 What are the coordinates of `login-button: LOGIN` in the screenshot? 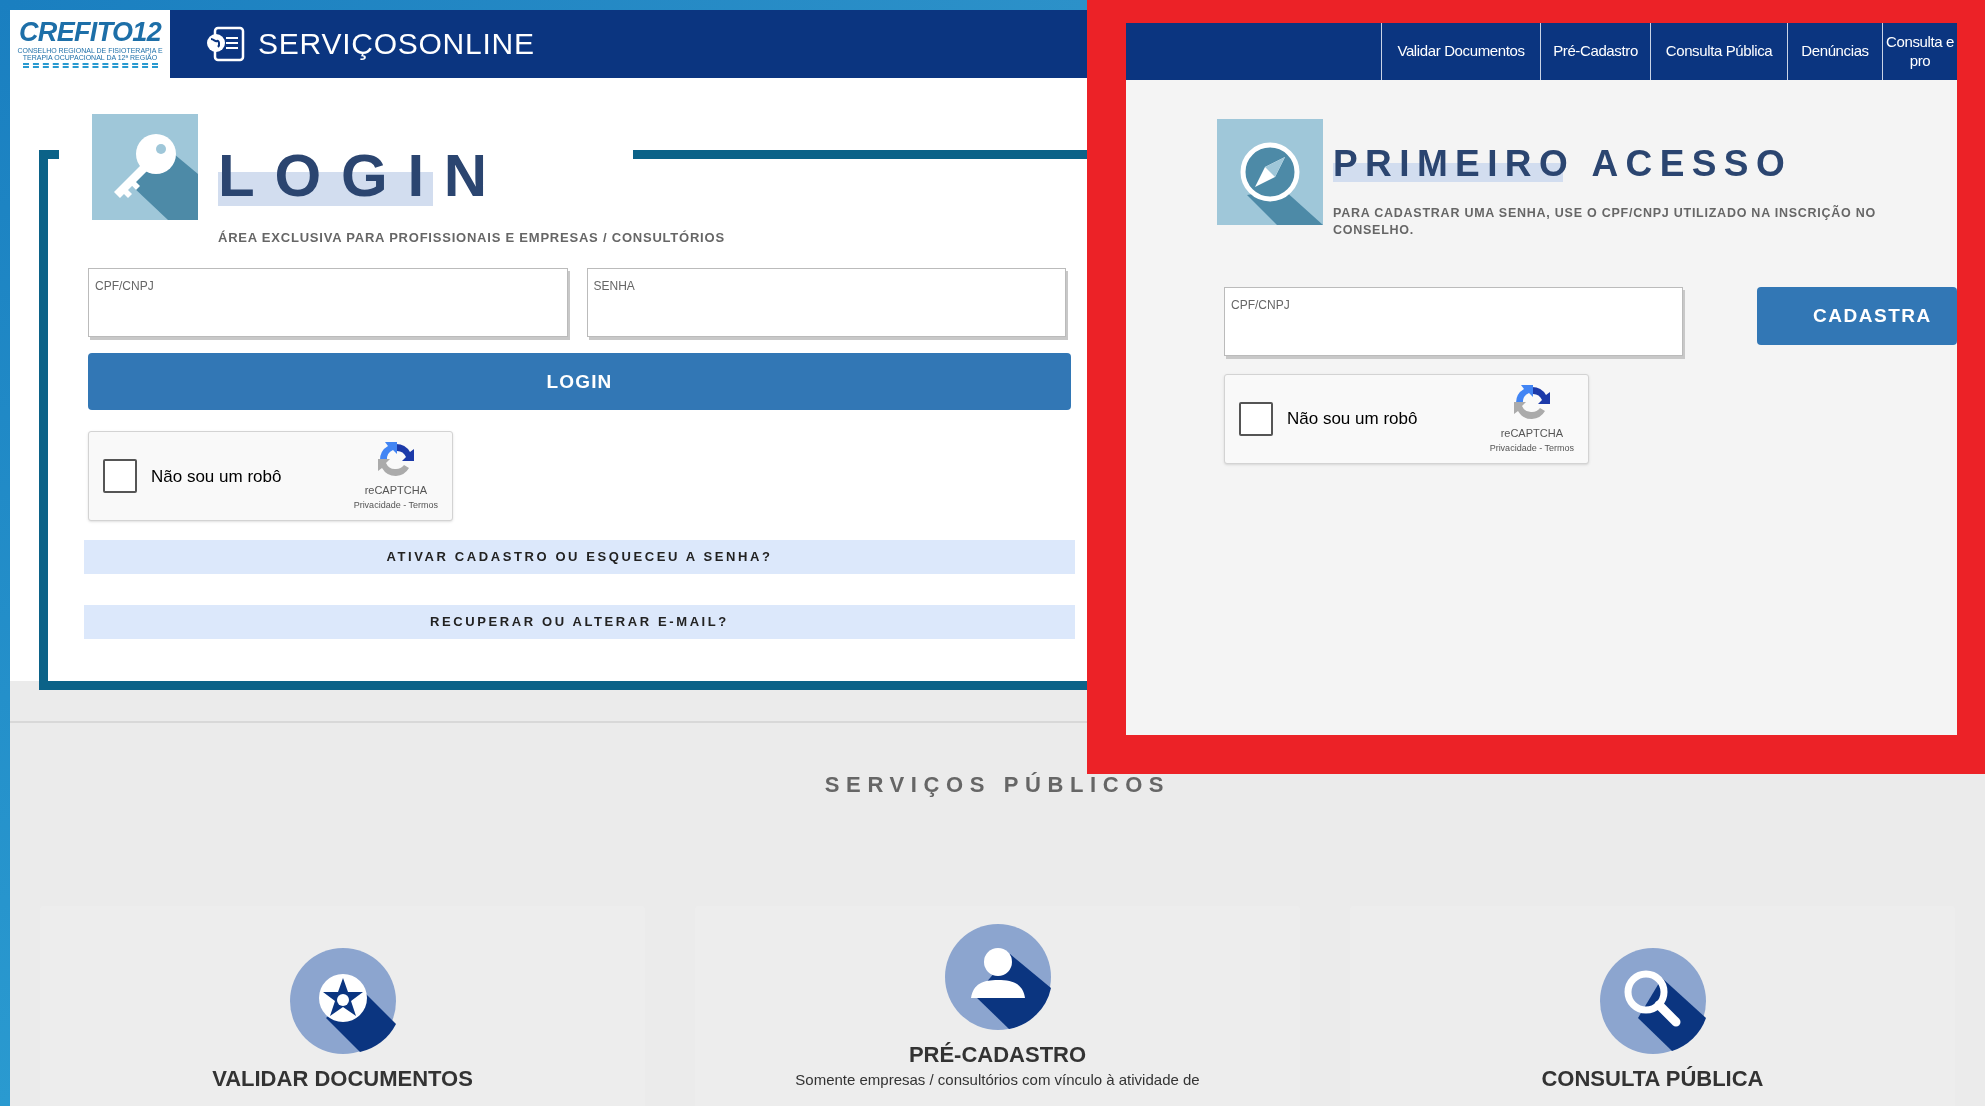 It's located at (579, 382).